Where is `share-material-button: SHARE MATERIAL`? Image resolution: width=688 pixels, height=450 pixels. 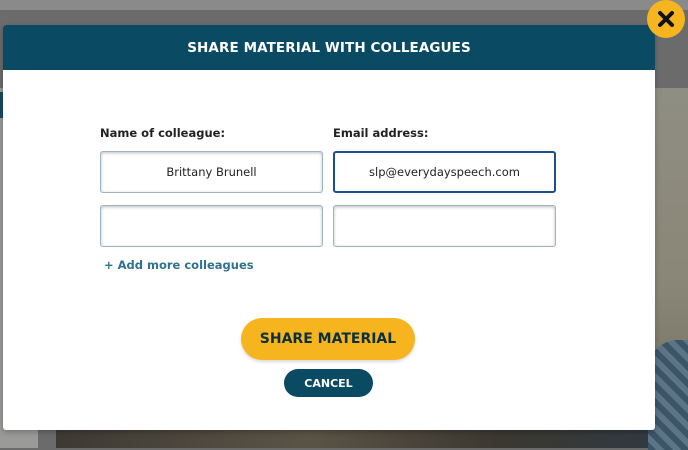 share-material-button: SHARE MATERIAL is located at coordinates (328, 339).